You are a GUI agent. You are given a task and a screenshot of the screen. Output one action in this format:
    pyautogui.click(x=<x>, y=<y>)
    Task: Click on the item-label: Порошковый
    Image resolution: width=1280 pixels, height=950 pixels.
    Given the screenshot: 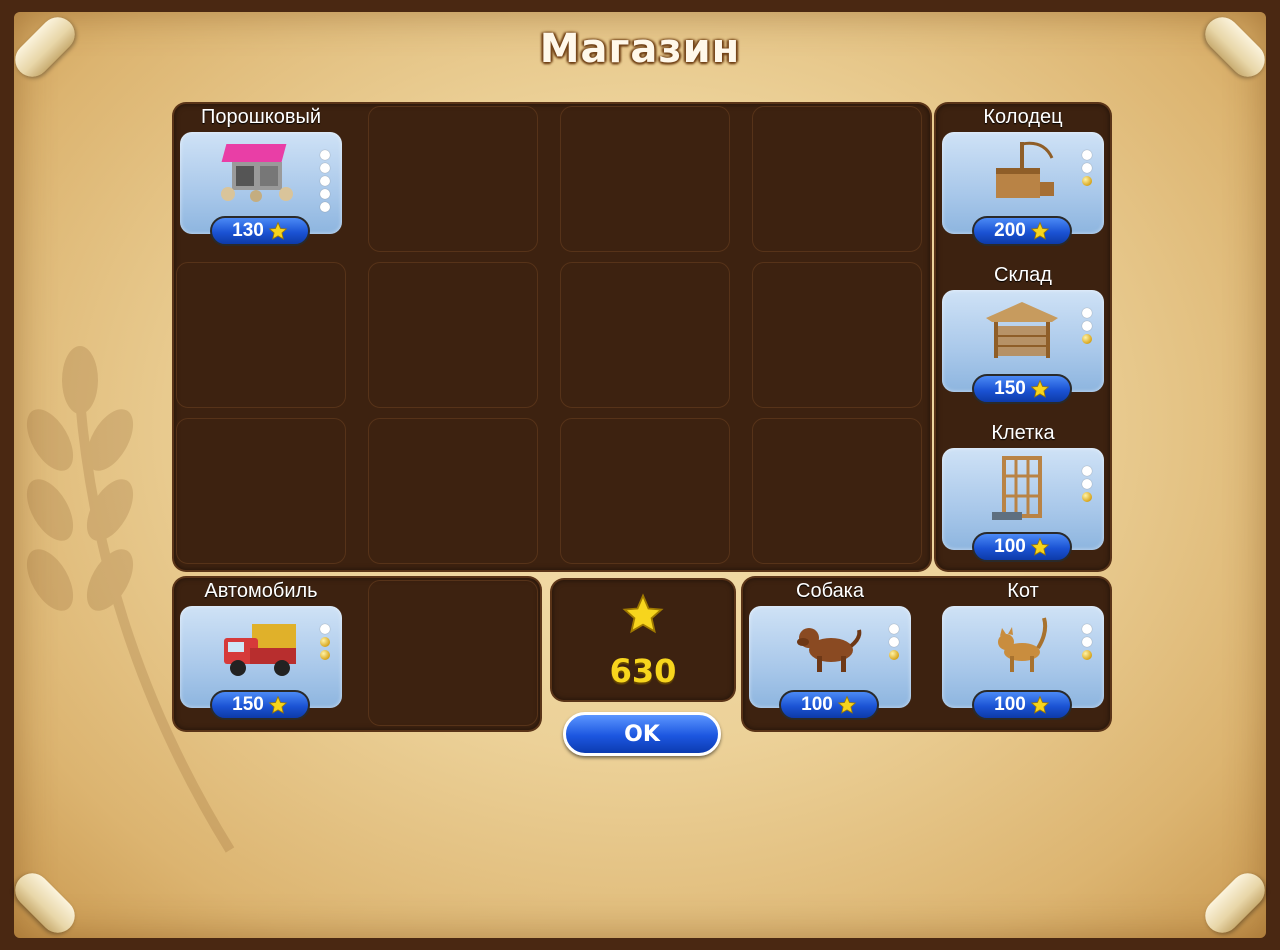 What is the action you would take?
    pyautogui.click(x=261, y=117)
    